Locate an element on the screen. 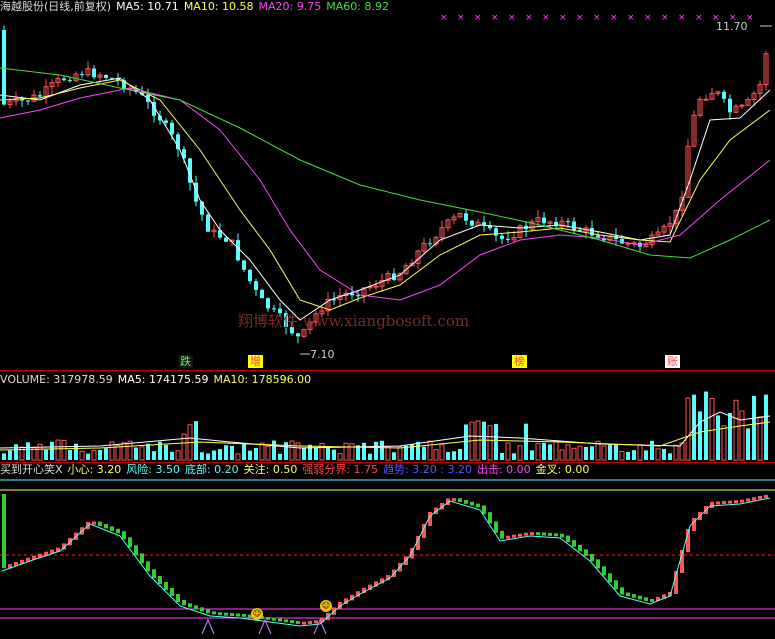  jincha-value: 金叉: 0.00 is located at coordinates (562, 469).